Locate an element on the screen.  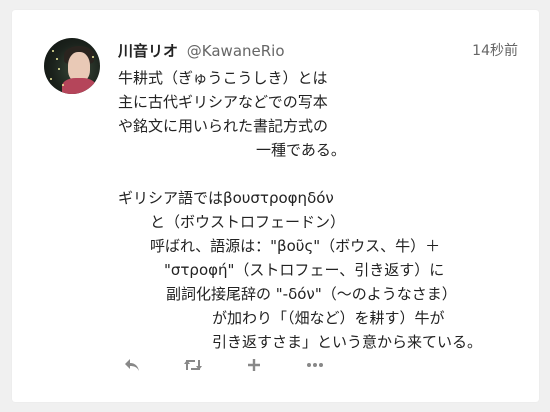
tweet-line: ギリシア語ではβουστροφηδόν is located at coordinates (226, 198).